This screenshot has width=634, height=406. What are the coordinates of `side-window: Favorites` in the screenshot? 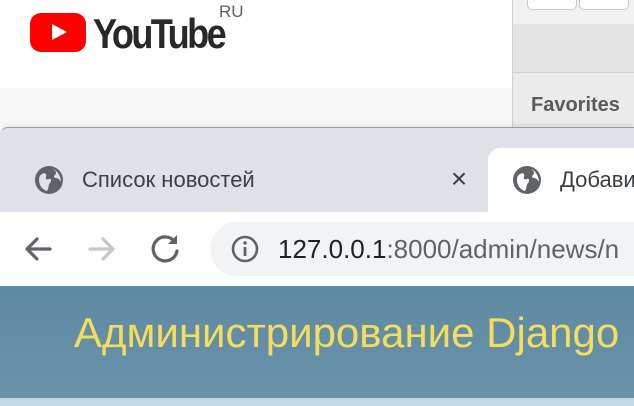 It's located at (573, 64).